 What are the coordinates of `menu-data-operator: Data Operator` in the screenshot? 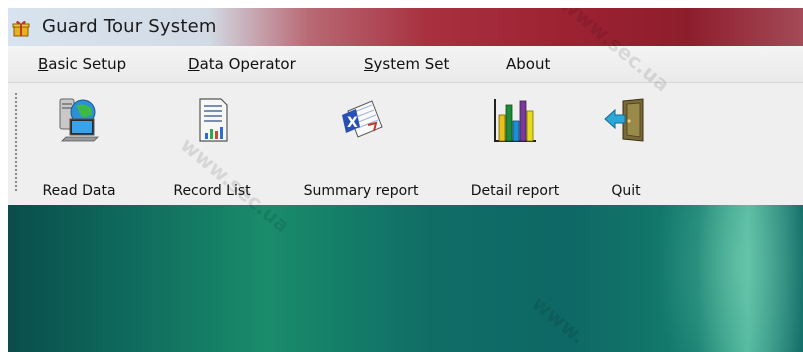 It's located at (242, 64).